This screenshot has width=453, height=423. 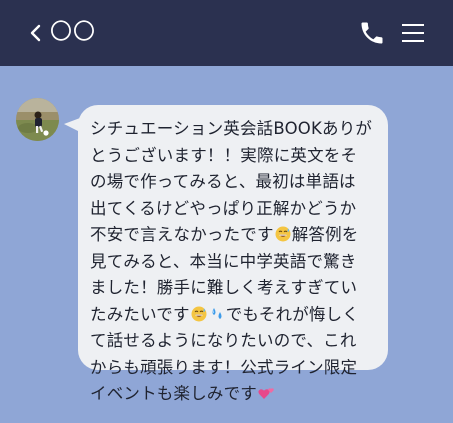 I want to click on message-line: イベントも楽しみです, so click(x=173, y=393).